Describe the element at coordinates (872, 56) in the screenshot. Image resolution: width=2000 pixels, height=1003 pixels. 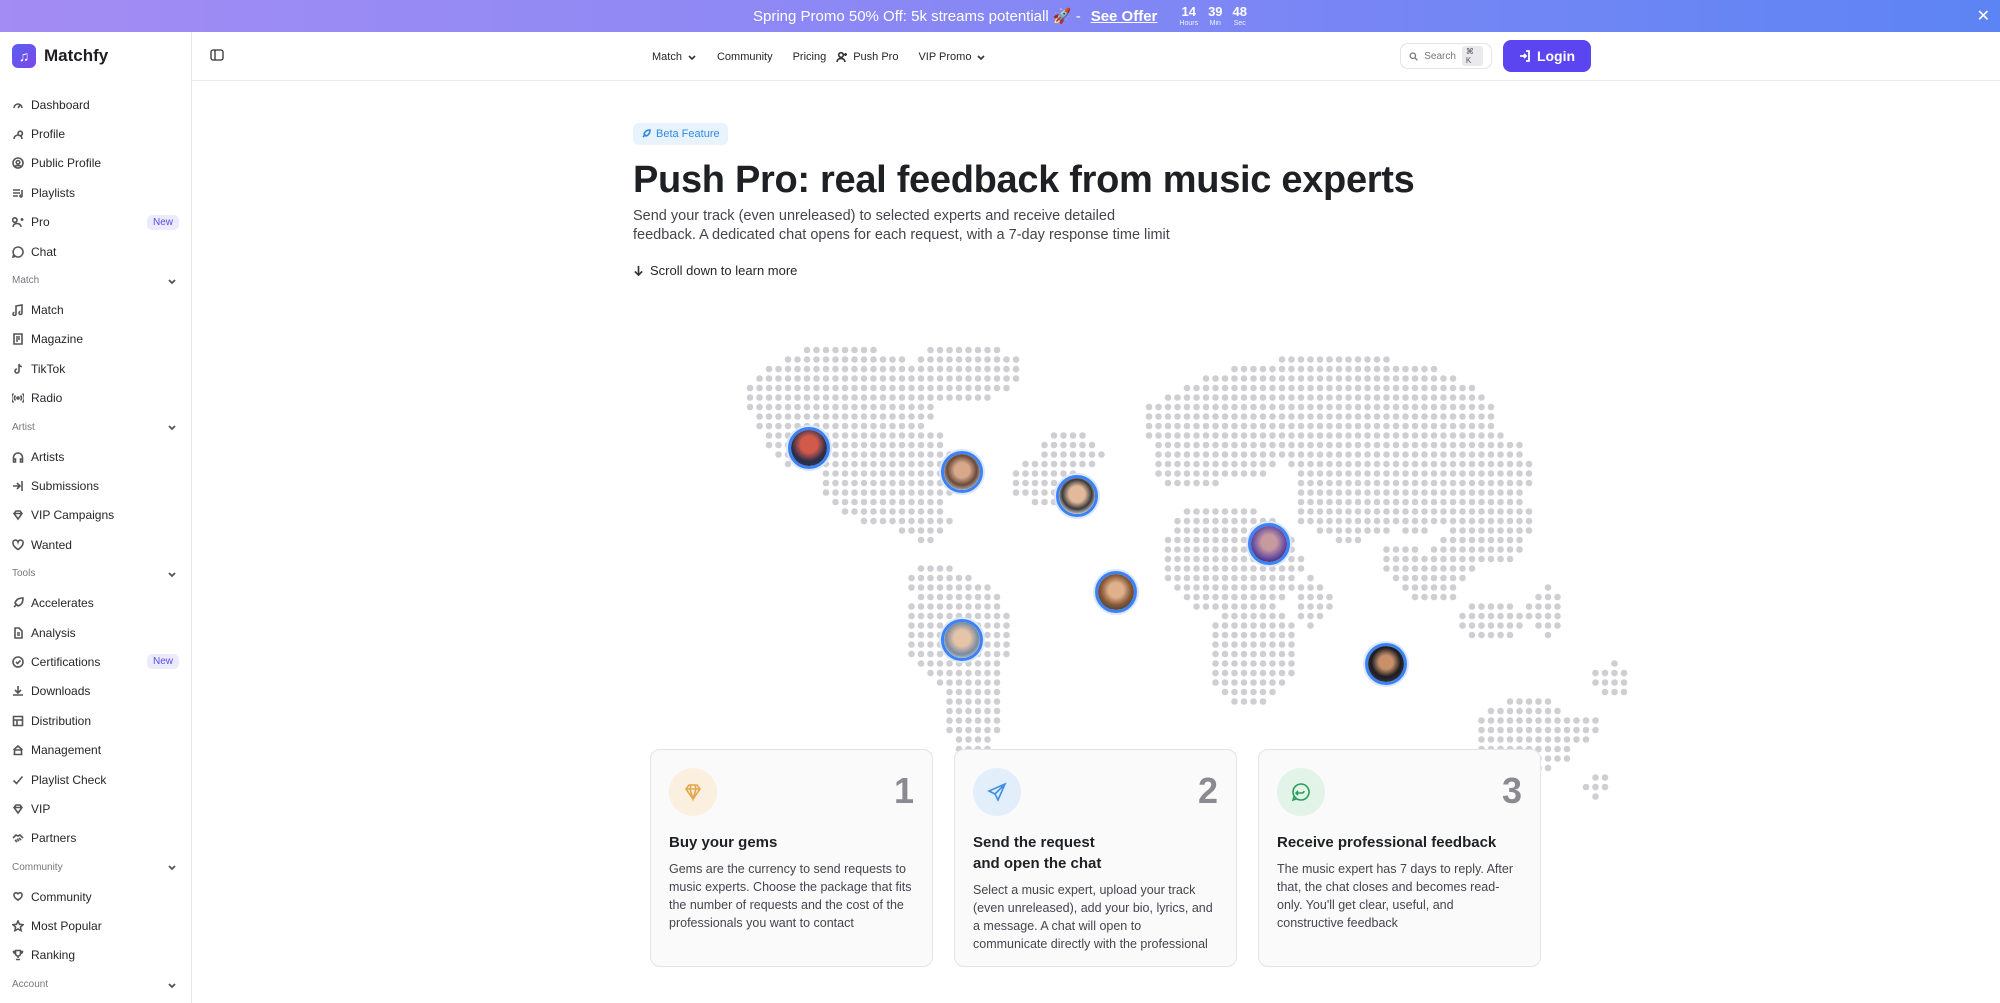
I see `nav-push-pro: Push Pro` at that location.